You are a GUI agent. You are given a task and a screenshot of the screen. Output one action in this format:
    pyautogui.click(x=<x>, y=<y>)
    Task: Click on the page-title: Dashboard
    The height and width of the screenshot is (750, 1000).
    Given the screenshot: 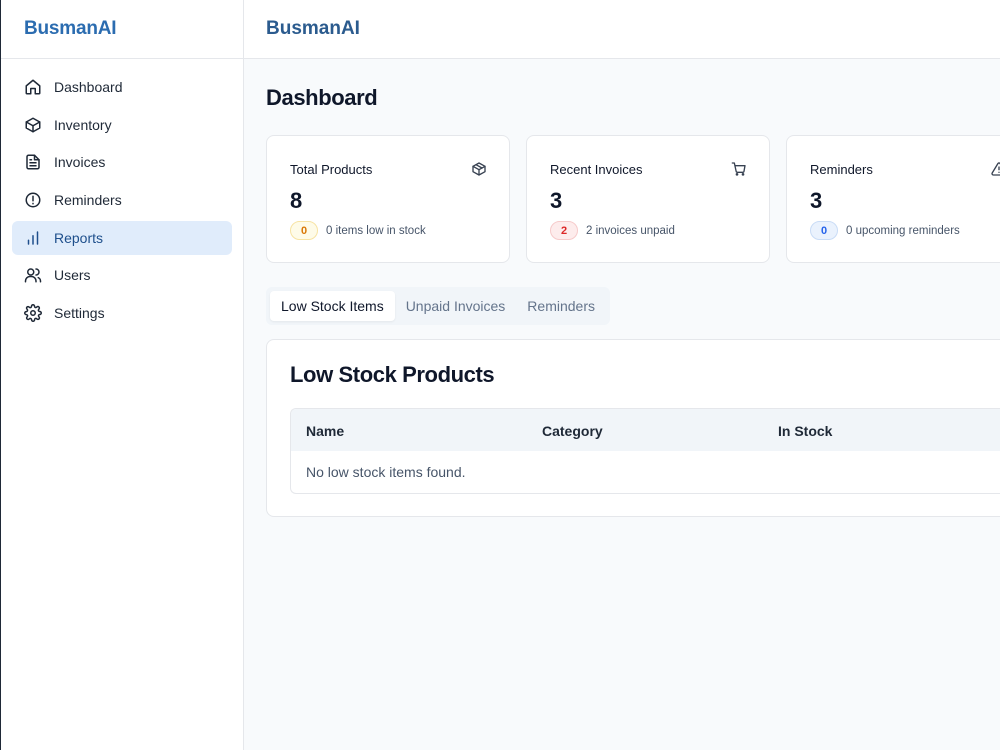 What is the action you would take?
    pyautogui.click(x=322, y=97)
    